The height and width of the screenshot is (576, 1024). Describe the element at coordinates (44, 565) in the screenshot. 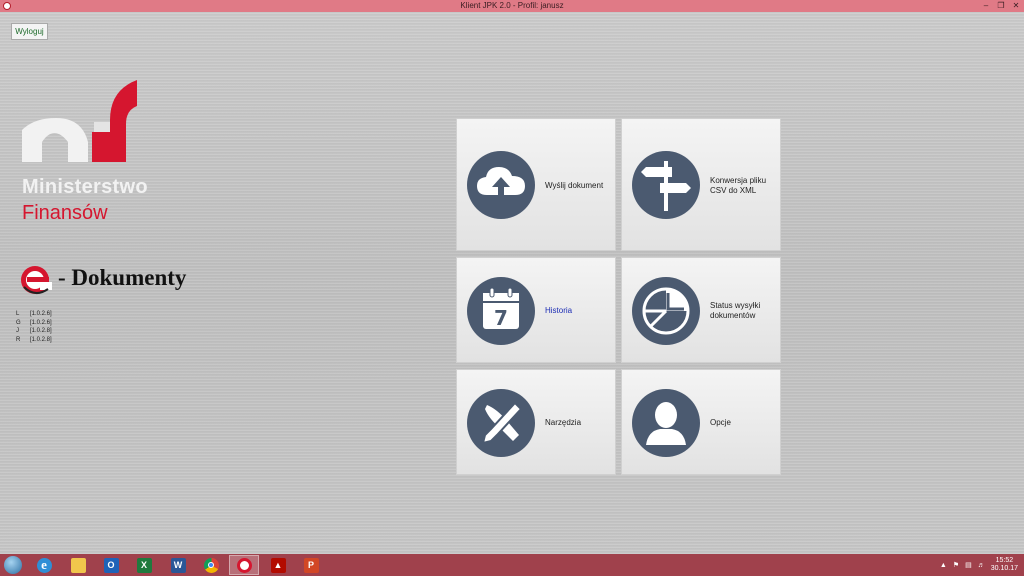

I see `internet-explorer-icon: e` at that location.